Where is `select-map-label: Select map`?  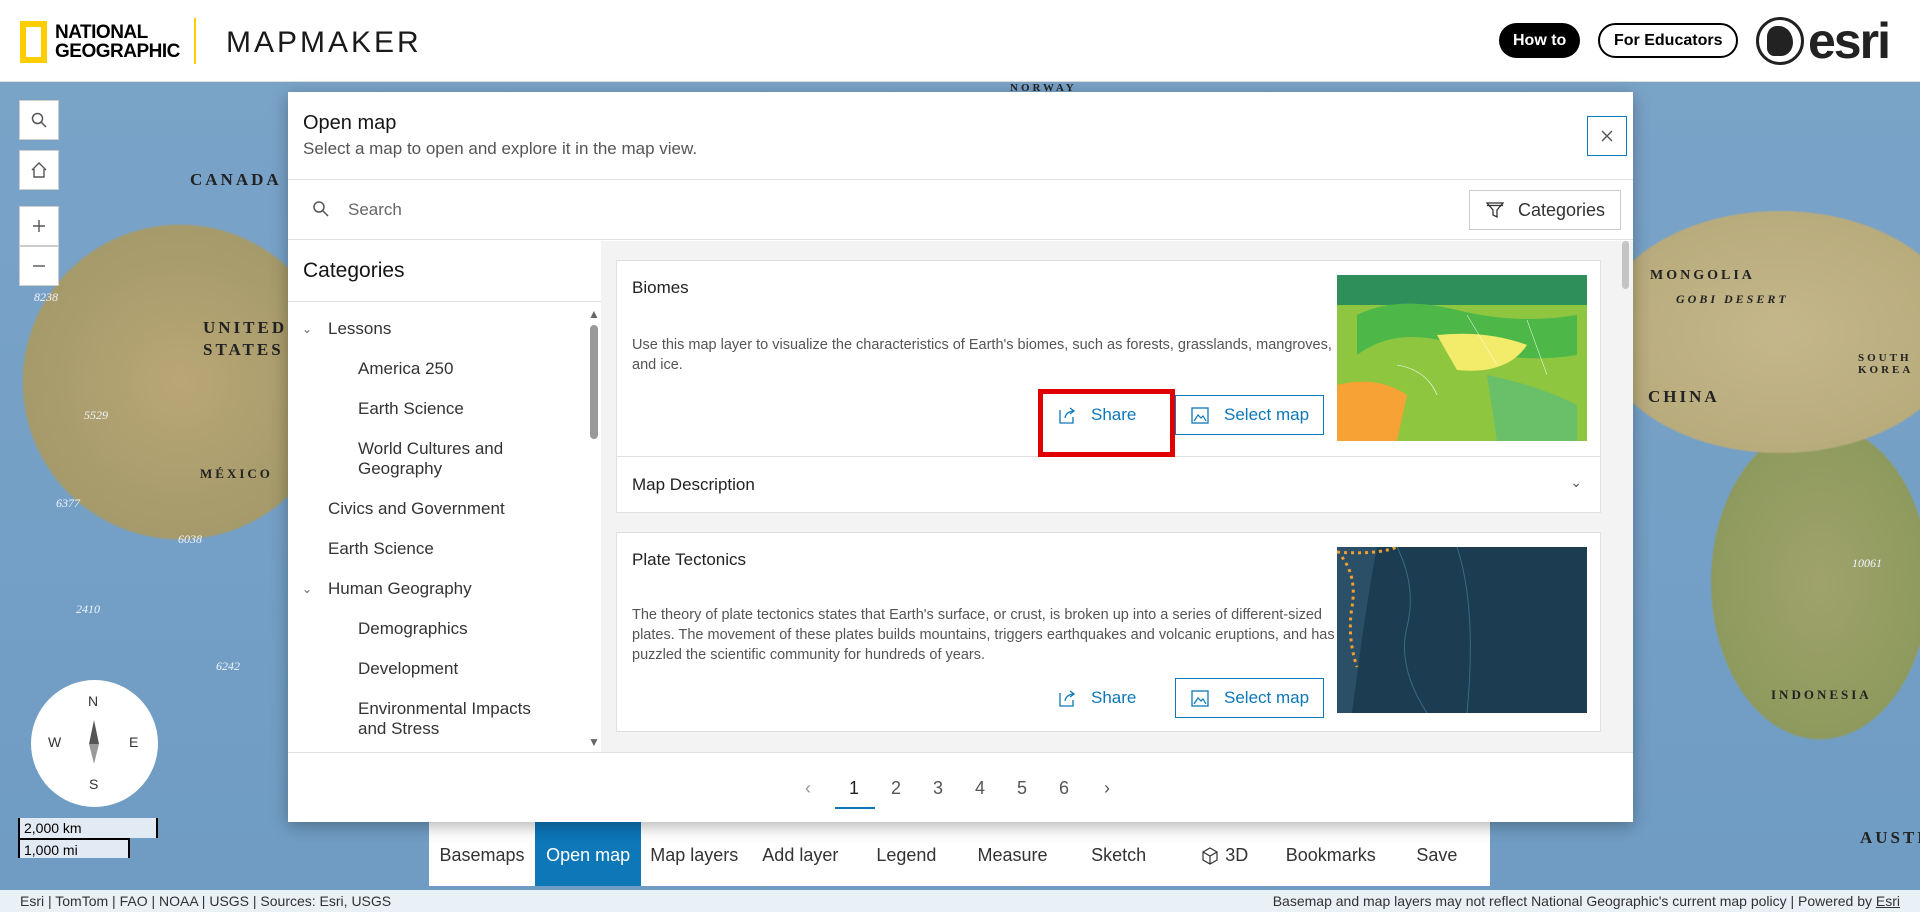 select-map-label: Select map is located at coordinates (1267, 697).